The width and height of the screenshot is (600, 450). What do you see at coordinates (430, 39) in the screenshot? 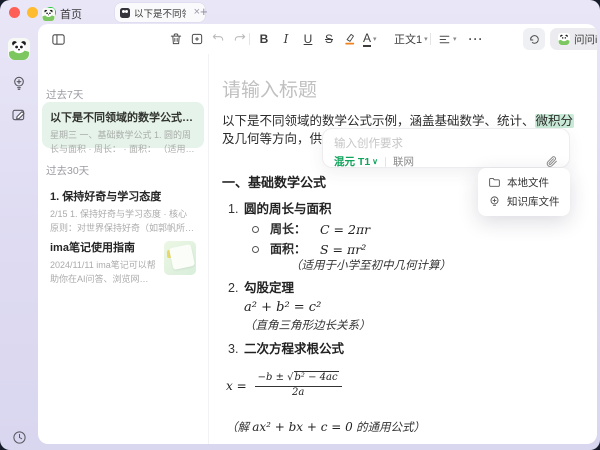
I see `toolbar-divider` at bounding box center [430, 39].